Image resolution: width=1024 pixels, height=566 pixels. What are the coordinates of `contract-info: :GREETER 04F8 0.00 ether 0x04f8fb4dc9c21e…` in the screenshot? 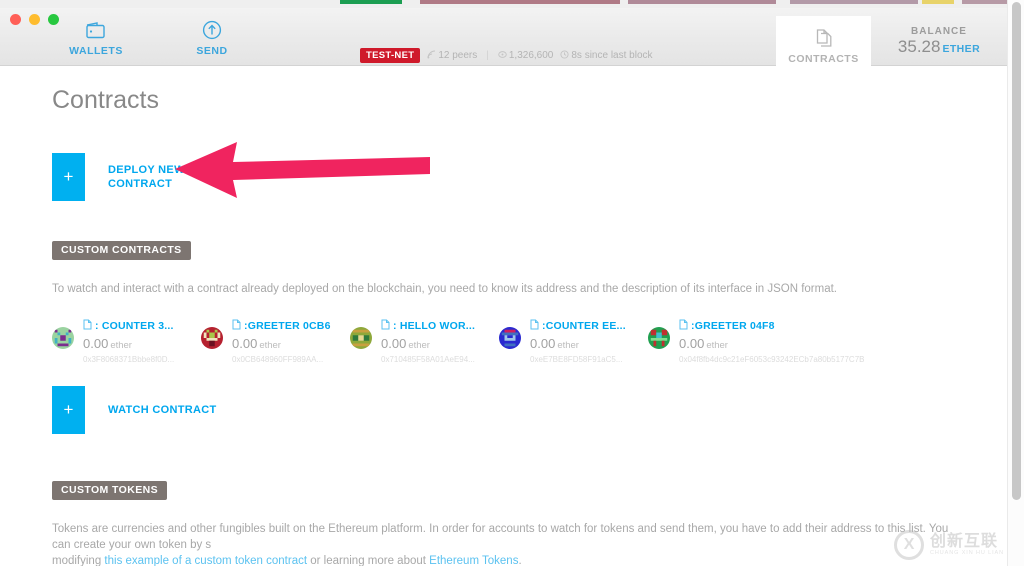 It's located at (788, 341).